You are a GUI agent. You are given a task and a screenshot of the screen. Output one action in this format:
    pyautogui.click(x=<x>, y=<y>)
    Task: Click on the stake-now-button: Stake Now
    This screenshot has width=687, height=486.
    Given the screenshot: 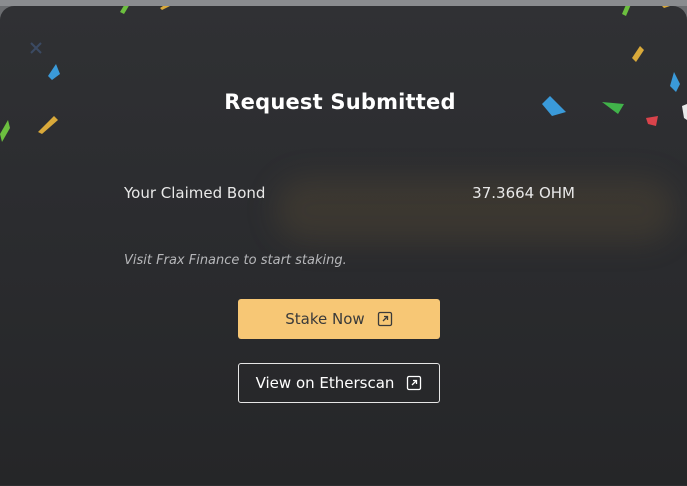 What is the action you would take?
    pyautogui.click(x=339, y=319)
    